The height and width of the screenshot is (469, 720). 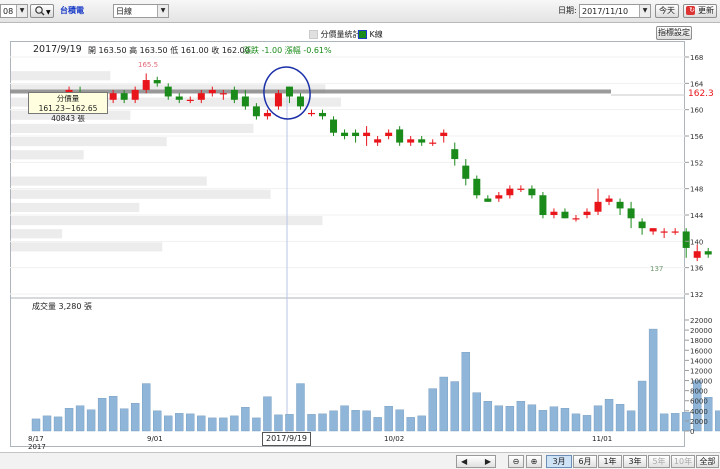 What do you see at coordinates (701, 361) in the screenshot?
I see `volume-tick-label: 14000` at bounding box center [701, 361].